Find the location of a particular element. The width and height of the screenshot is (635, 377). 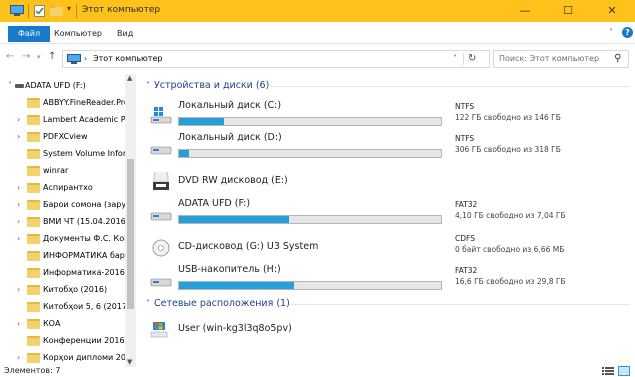

sidebar-item: System Volume Inform is located at coordinates (62, 154).